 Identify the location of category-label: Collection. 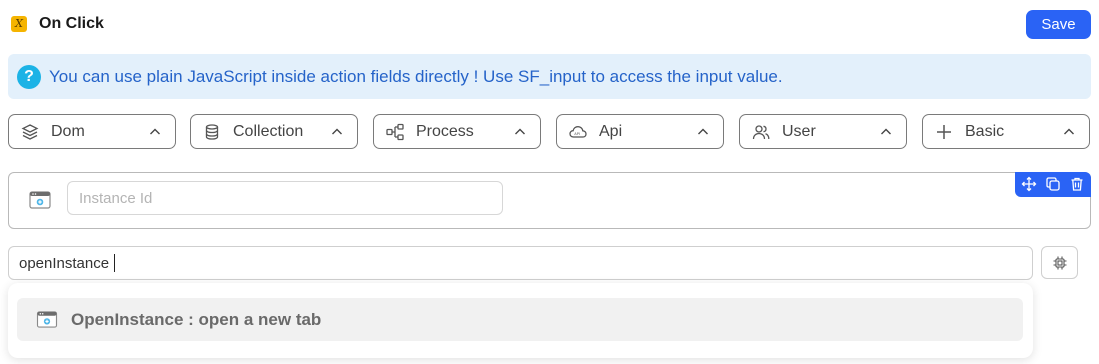
(268, 131).